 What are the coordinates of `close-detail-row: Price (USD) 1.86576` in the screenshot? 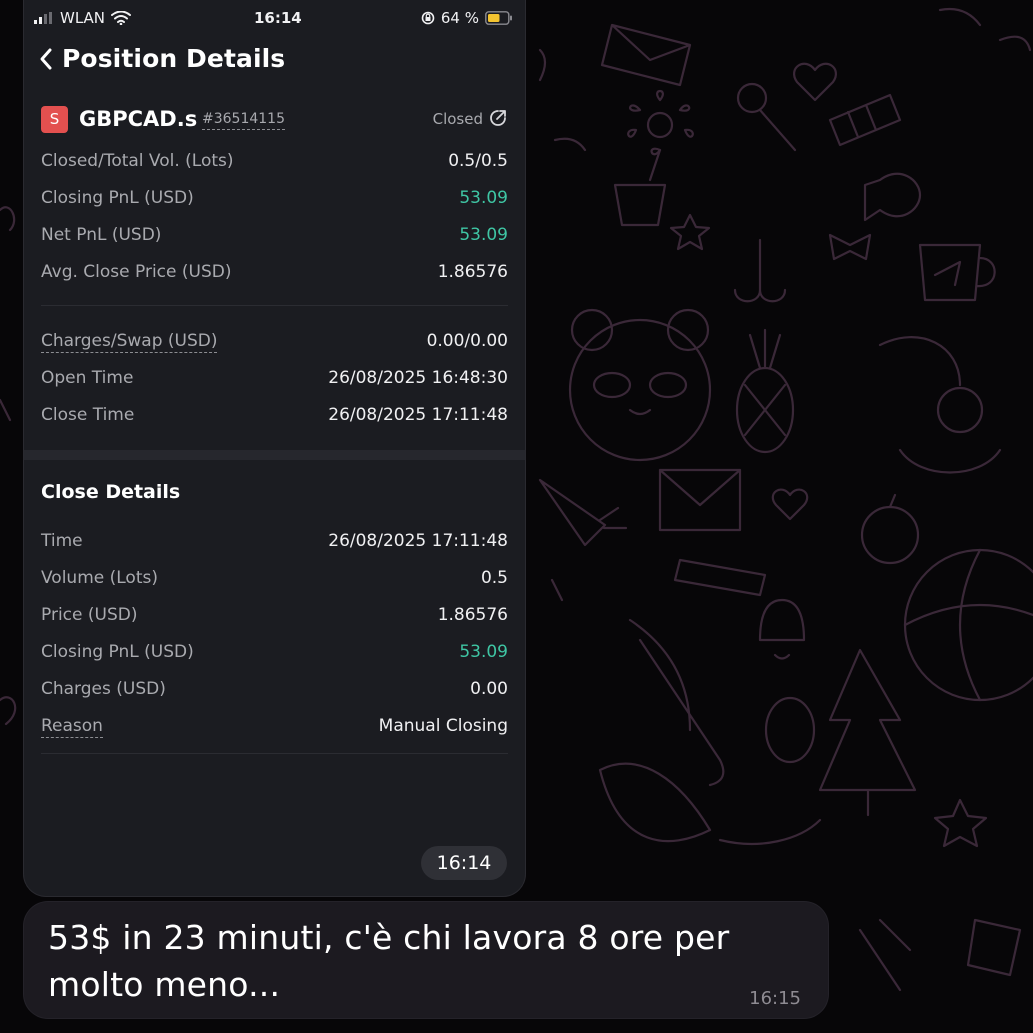 It's located at (274, 614).